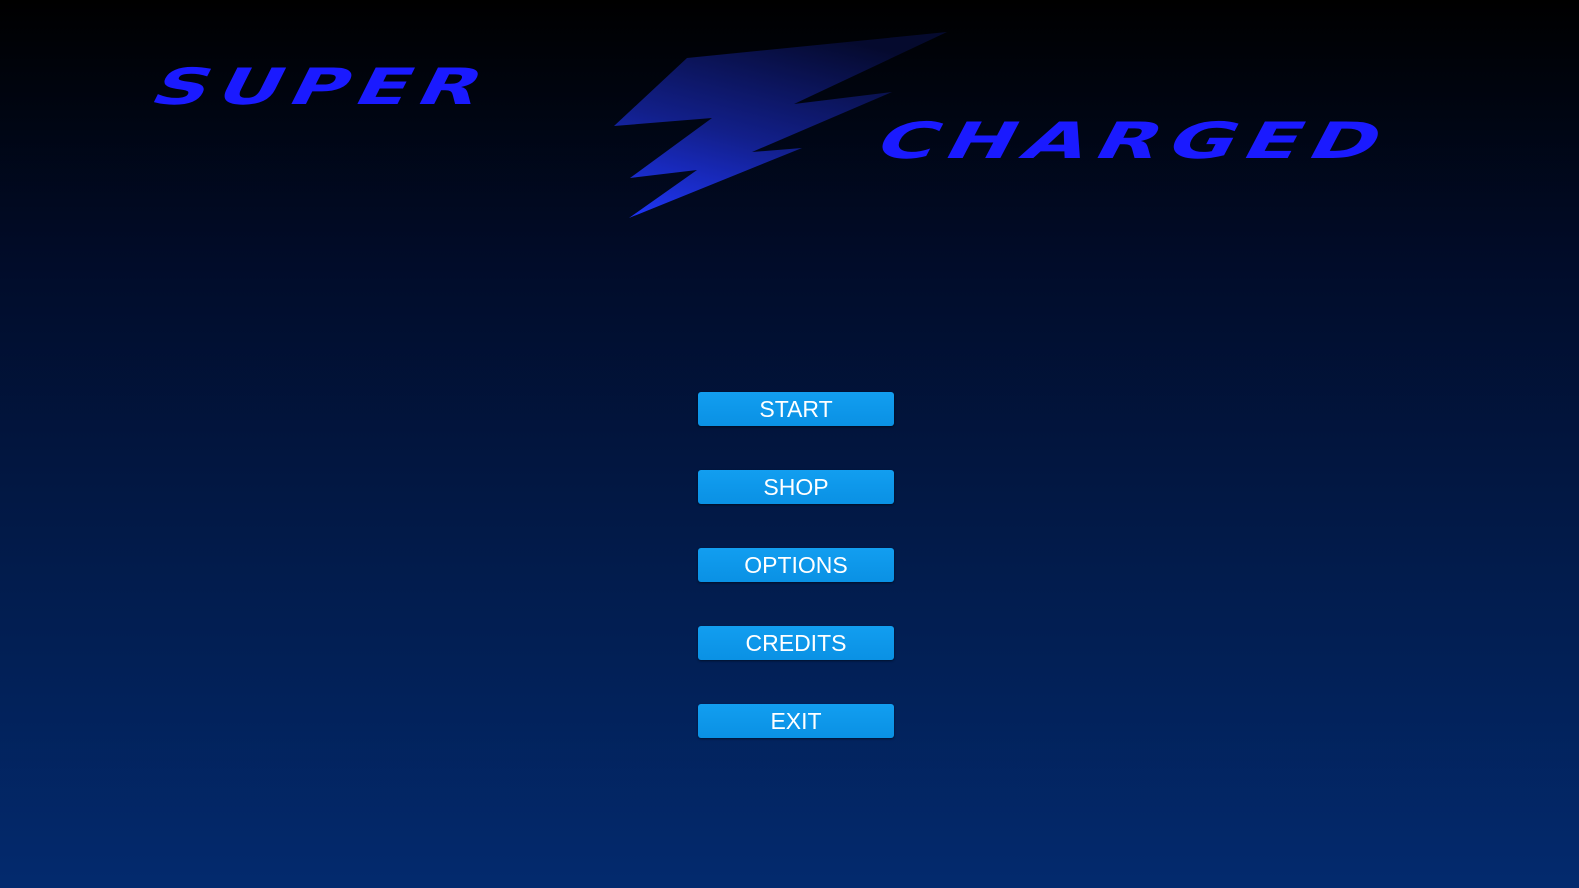 Image resolution: width=1579 pixels, height=888 pixels. I want to click on credits-button: CREDITS, so click(796, 643).